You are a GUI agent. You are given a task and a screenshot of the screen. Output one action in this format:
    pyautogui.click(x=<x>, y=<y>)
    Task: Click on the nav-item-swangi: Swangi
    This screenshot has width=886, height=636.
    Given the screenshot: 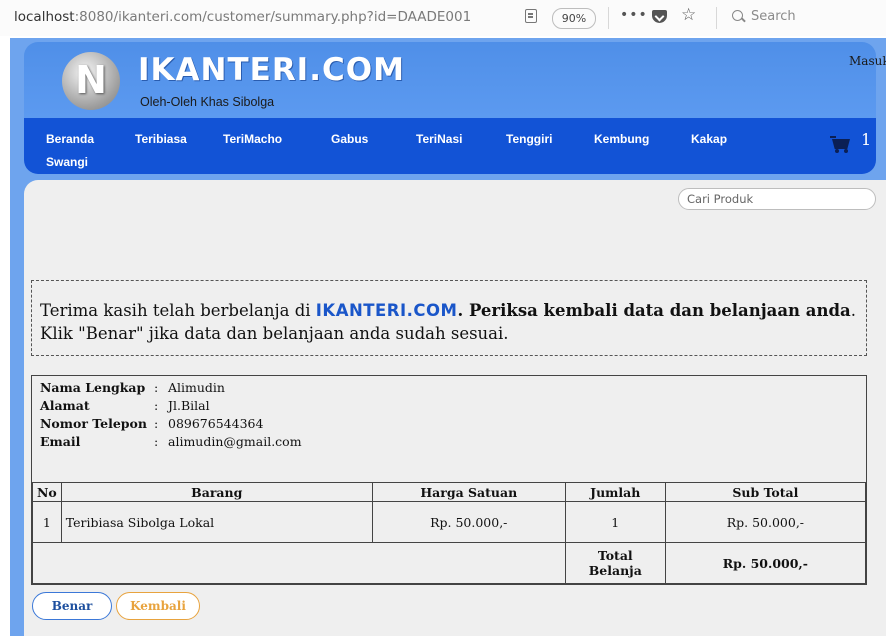 What is the action you would take?
    pyautogui.click(x=67, y=162)
    